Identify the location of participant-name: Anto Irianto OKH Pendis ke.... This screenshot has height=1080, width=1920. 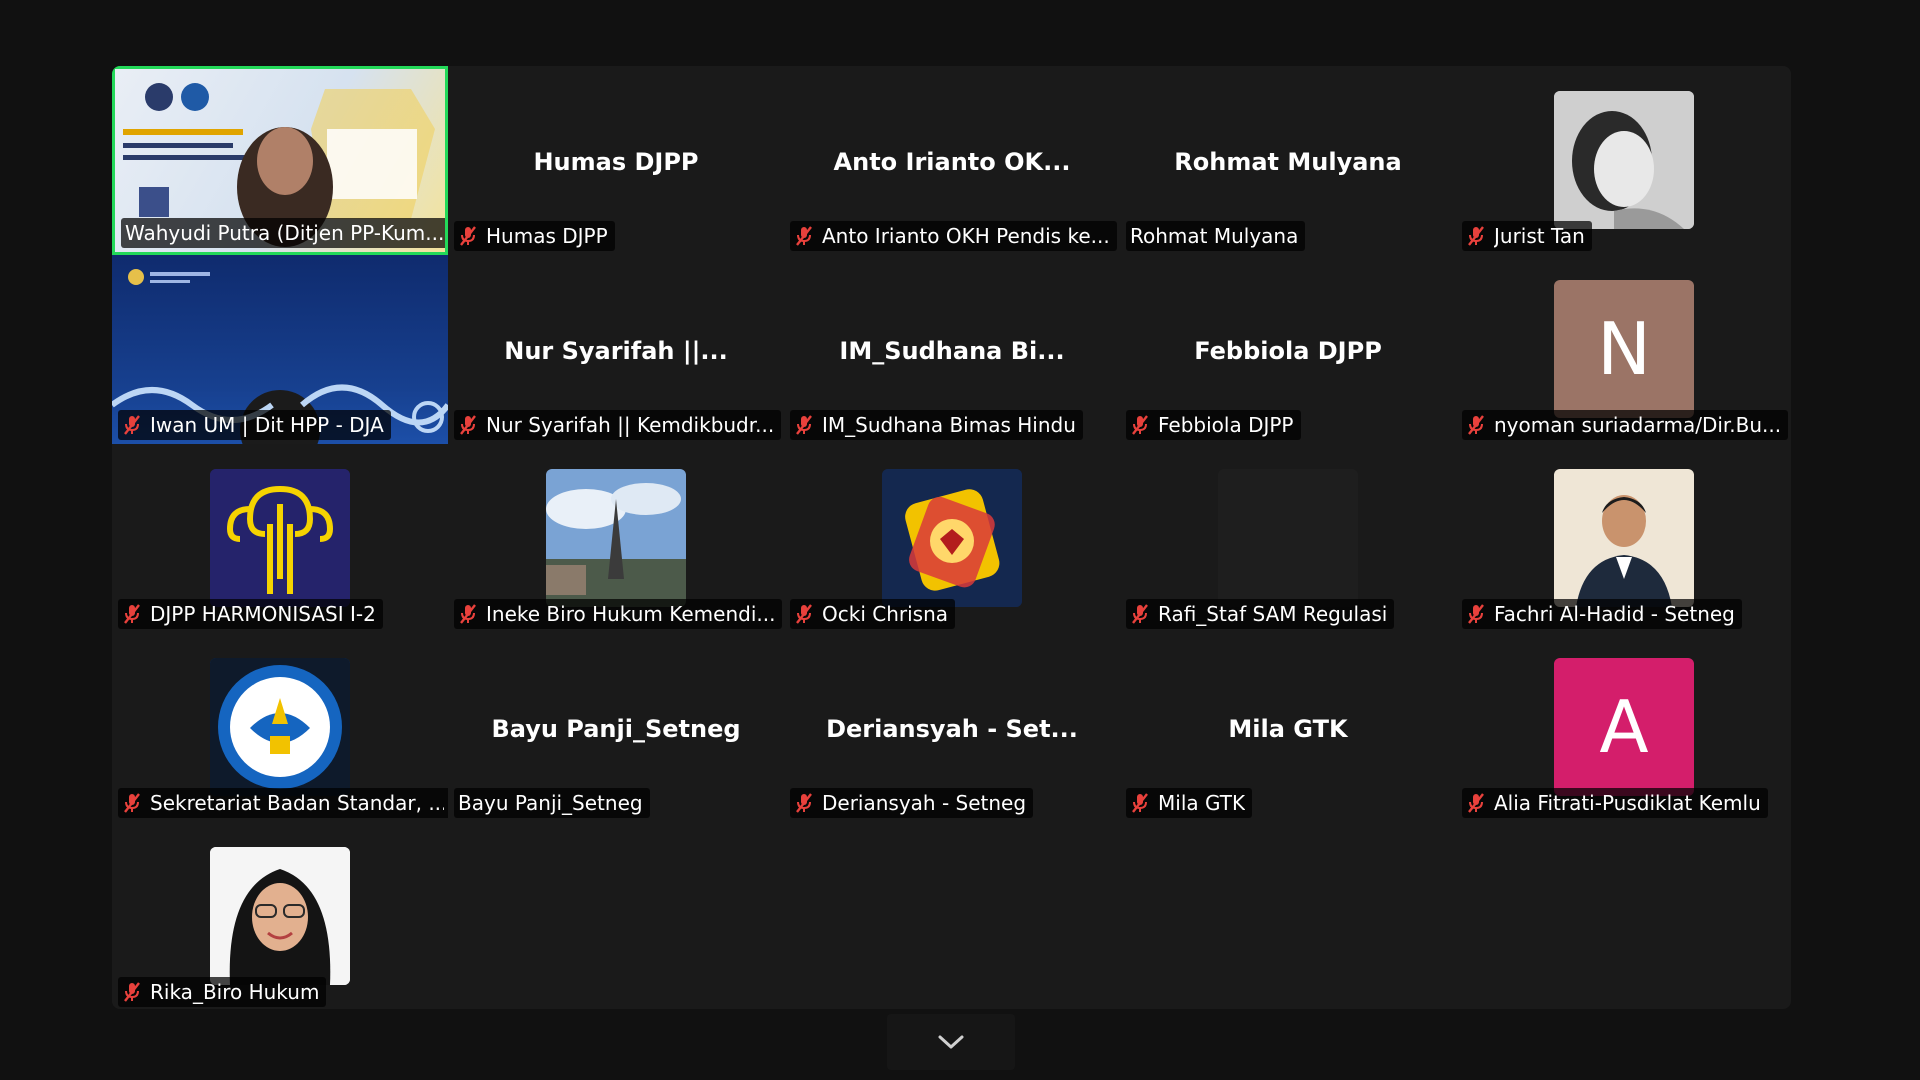
(966, 236).